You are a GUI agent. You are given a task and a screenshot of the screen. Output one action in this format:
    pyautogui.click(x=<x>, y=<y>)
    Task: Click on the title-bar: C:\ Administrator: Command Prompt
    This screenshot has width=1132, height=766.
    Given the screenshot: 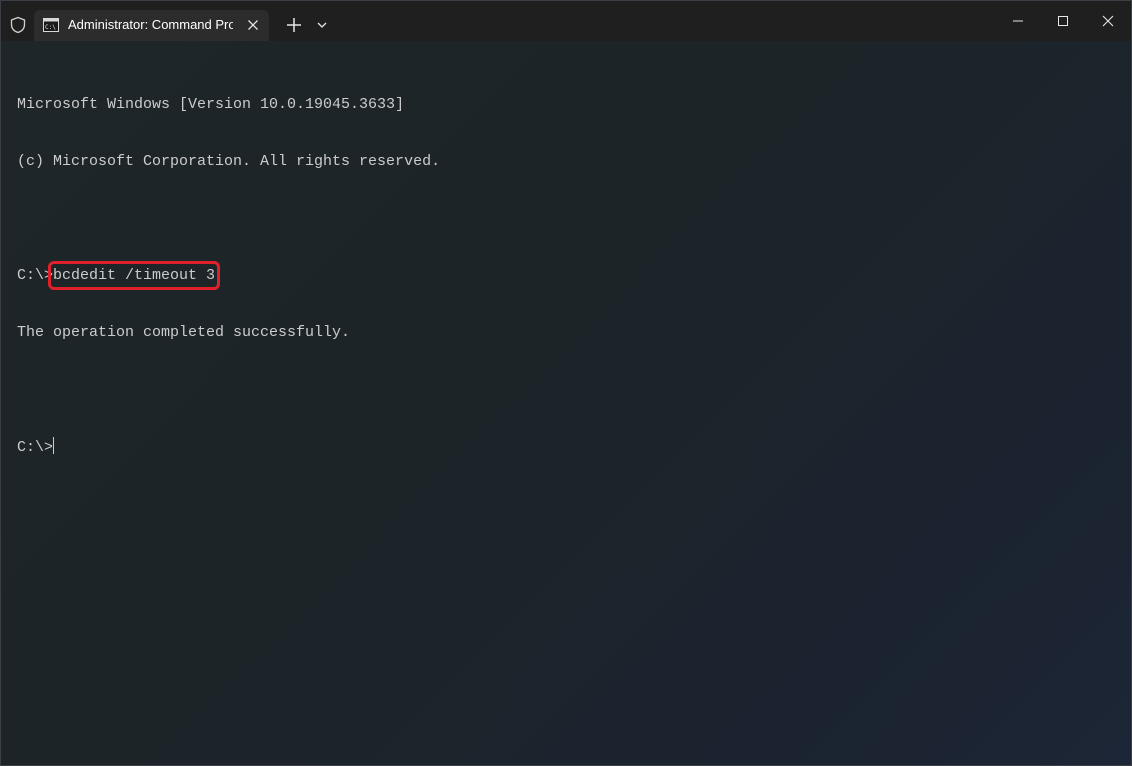 What is the action you would take?
    pyautogui.click(x=566, y=21)
    